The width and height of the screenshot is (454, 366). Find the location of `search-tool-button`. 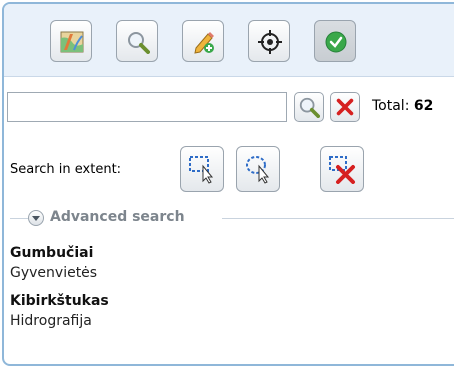

search-tool-button is located at coordinates (137, 41).